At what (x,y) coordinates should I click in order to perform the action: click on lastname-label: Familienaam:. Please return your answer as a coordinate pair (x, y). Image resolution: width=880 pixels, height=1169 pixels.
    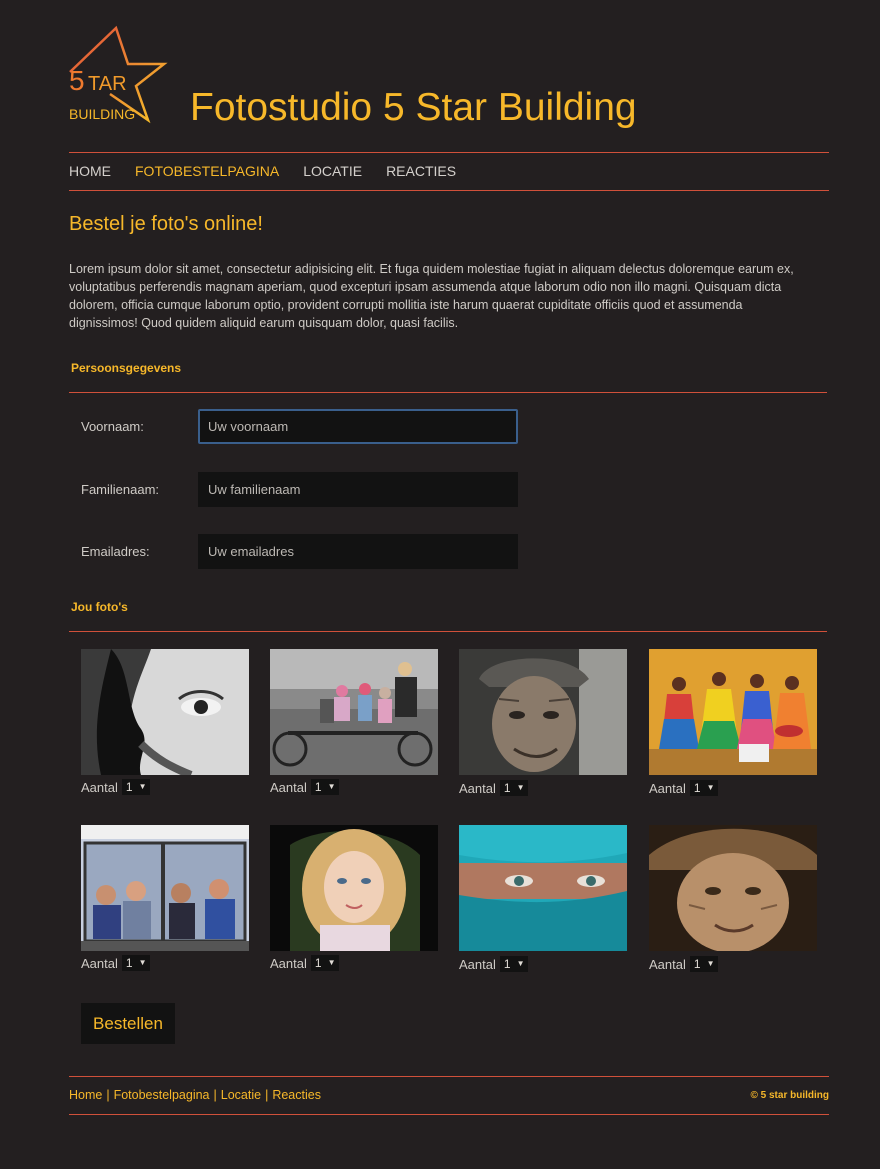
    Looking at the image, I should click on (120, 489).